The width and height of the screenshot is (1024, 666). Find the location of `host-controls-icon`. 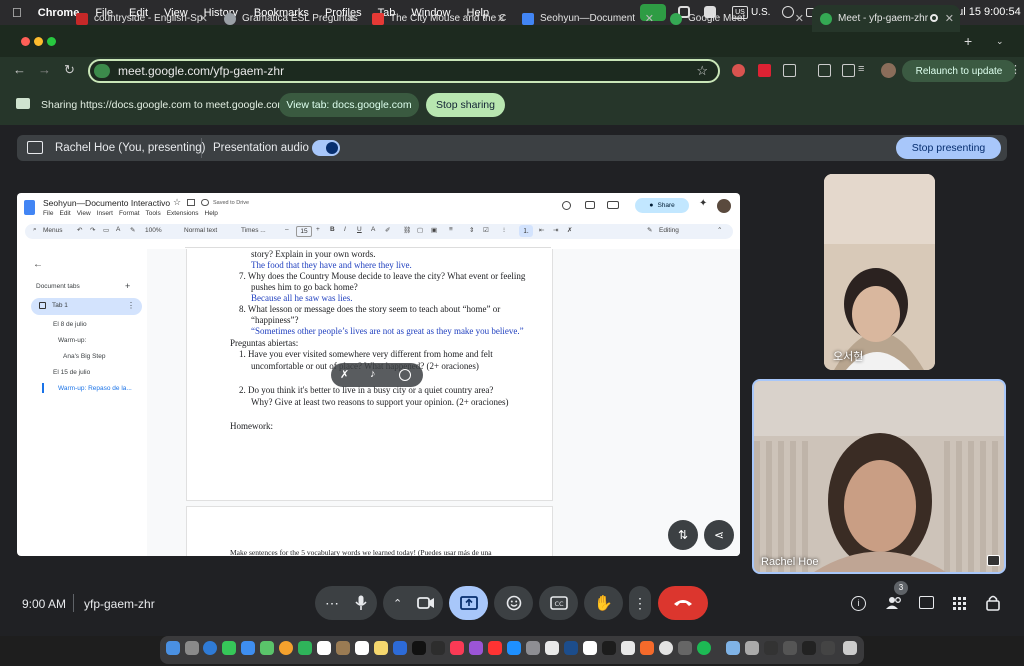

host-controls-icon is located at coordinates (993, 603).